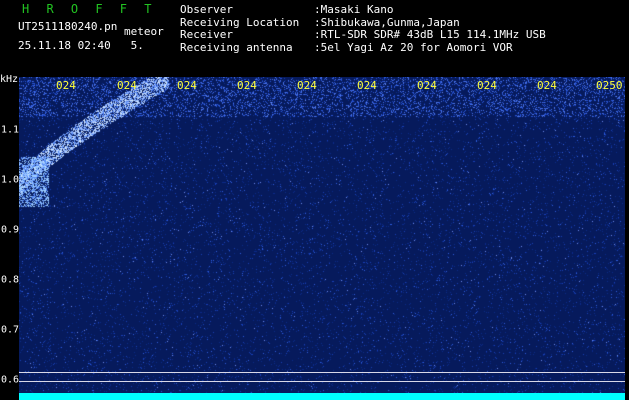 This screenshot has width=629, height=400. What do you see at coordinates (236, 47) in the screenshot?
I see `meta-key: Receiving antenna` at bounding box center [236, 47].